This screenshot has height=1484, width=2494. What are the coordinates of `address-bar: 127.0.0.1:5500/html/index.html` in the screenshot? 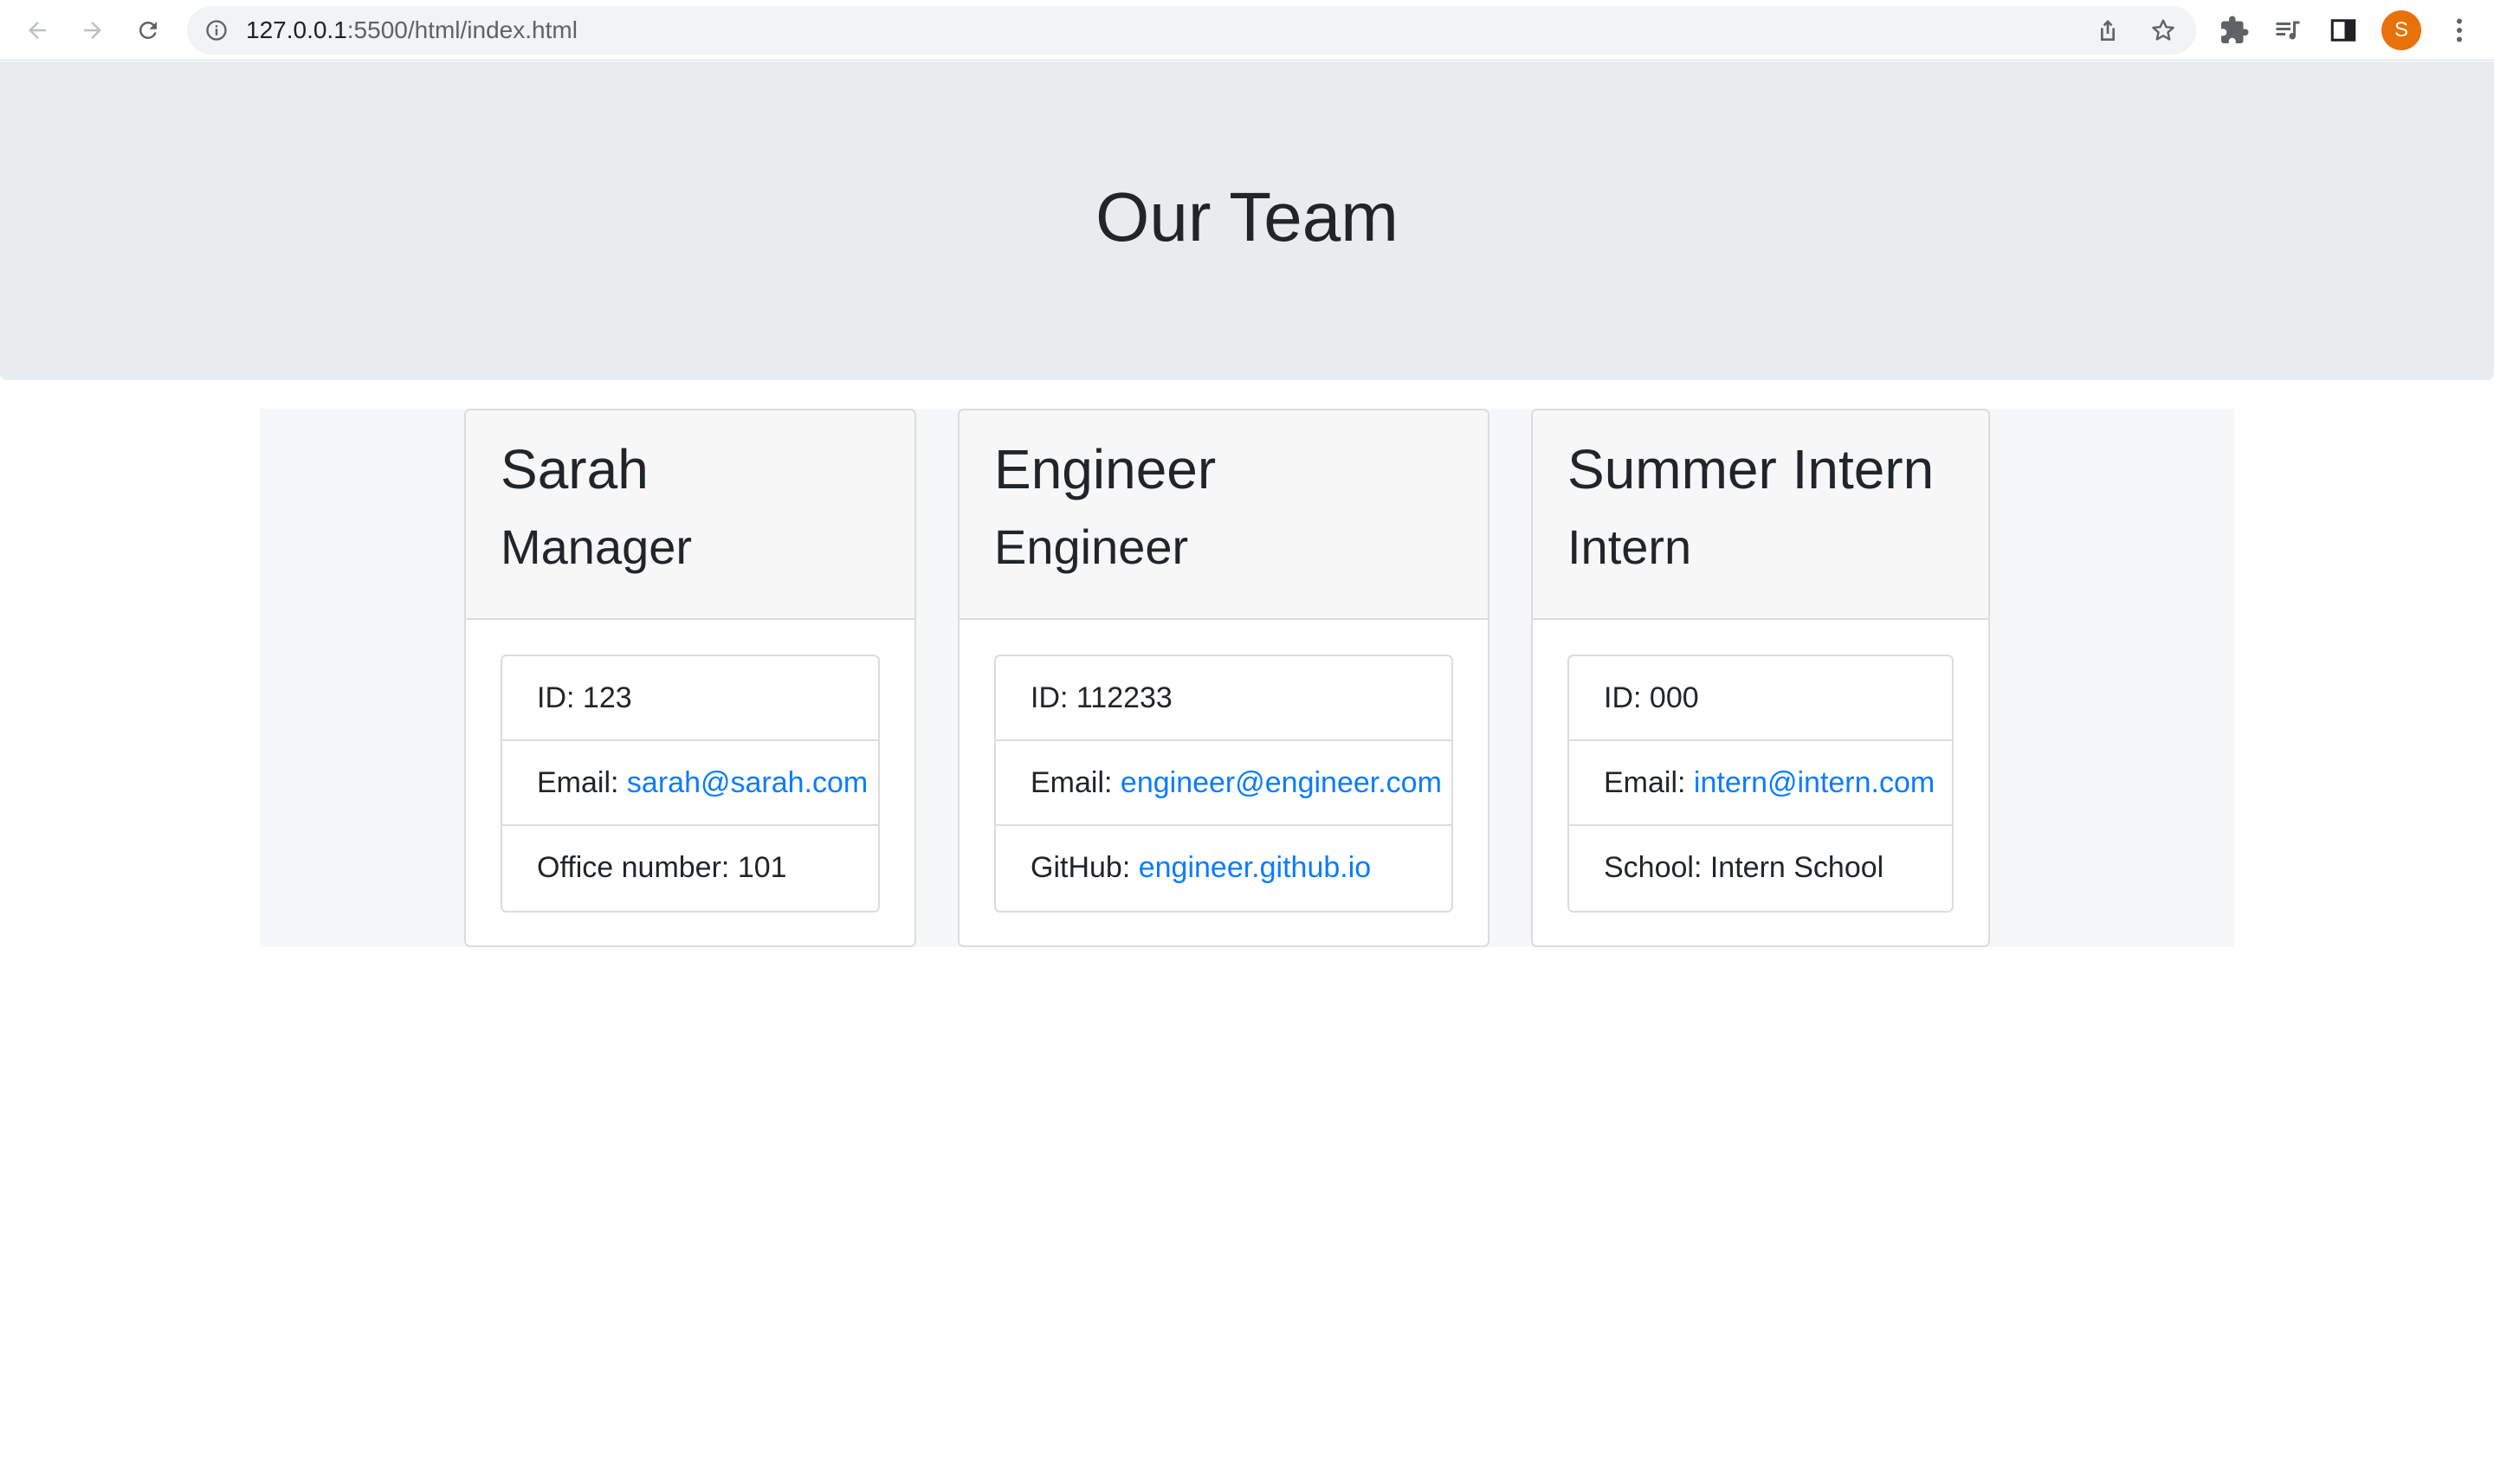 It's located at (1191, 31).